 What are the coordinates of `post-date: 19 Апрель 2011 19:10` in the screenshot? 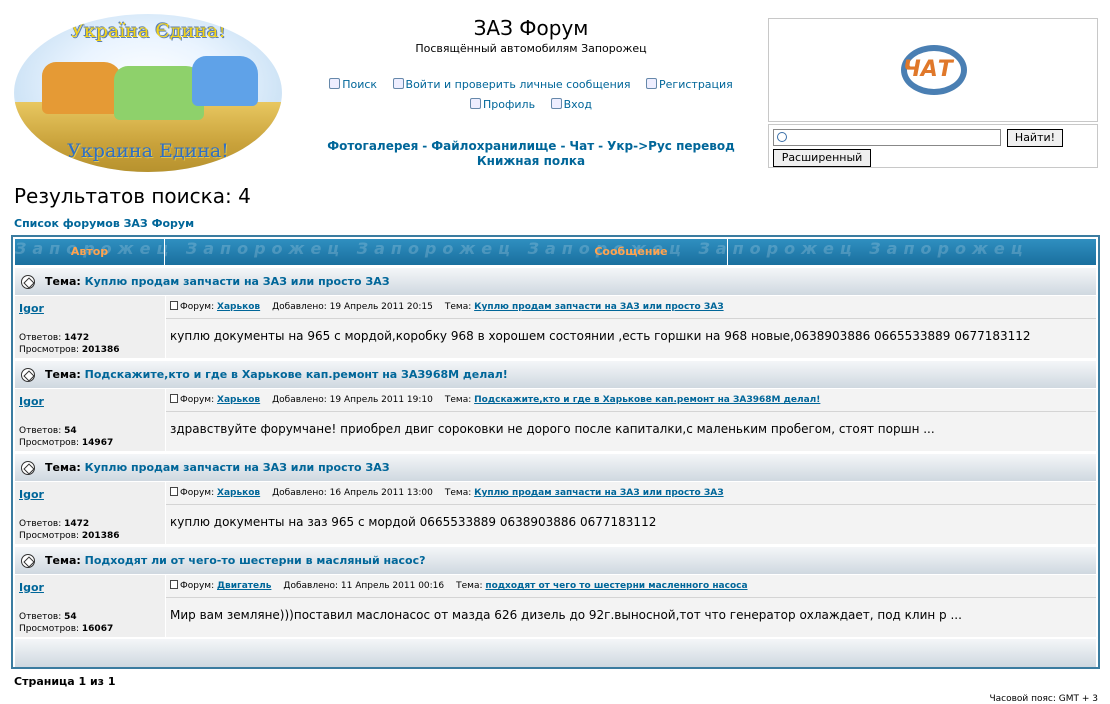 It's located at (381, 400).